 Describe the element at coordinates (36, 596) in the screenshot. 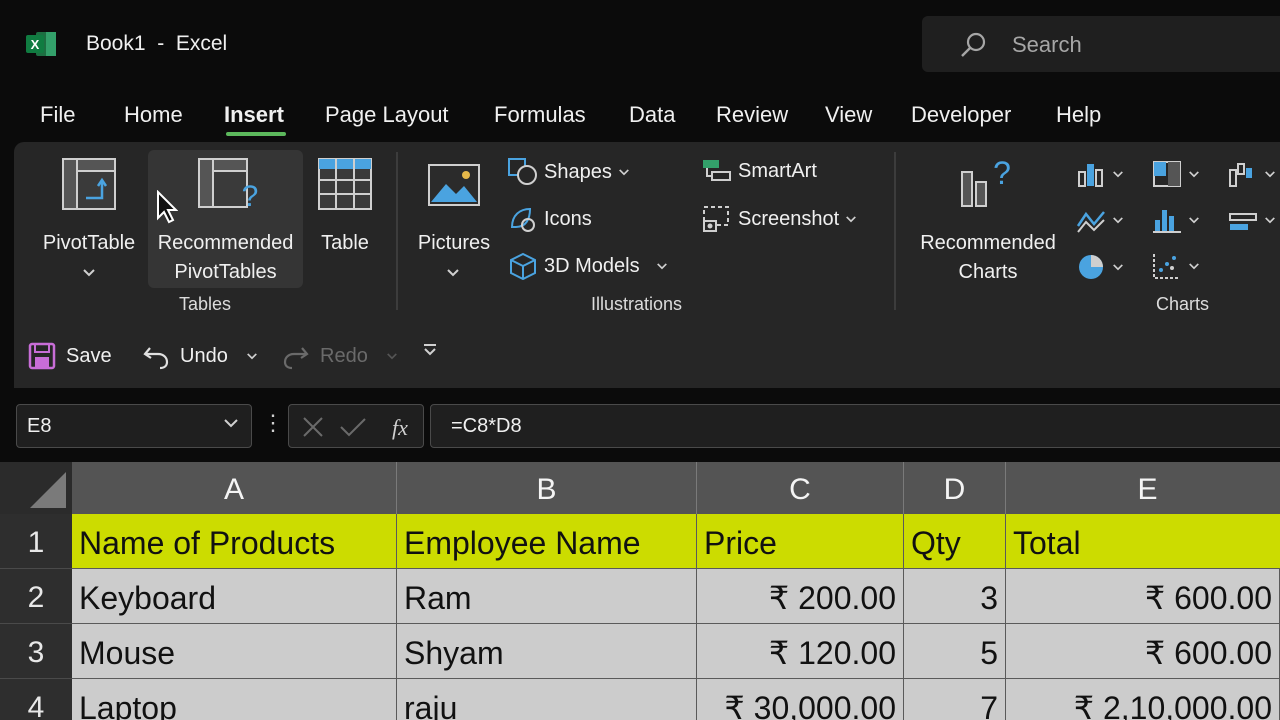

I see `row-header: 2` at that location.